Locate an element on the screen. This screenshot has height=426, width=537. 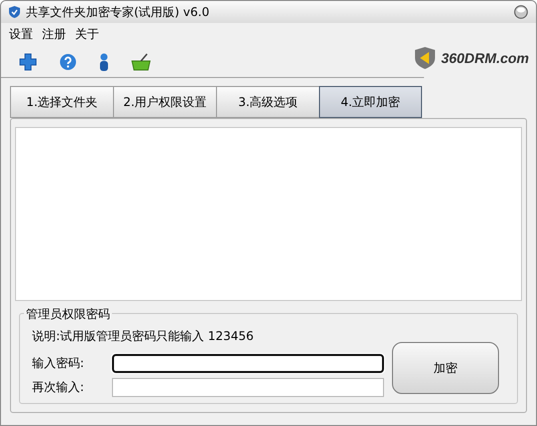
tab: 2.用户权限设置 is located at coordinates (164, 102).